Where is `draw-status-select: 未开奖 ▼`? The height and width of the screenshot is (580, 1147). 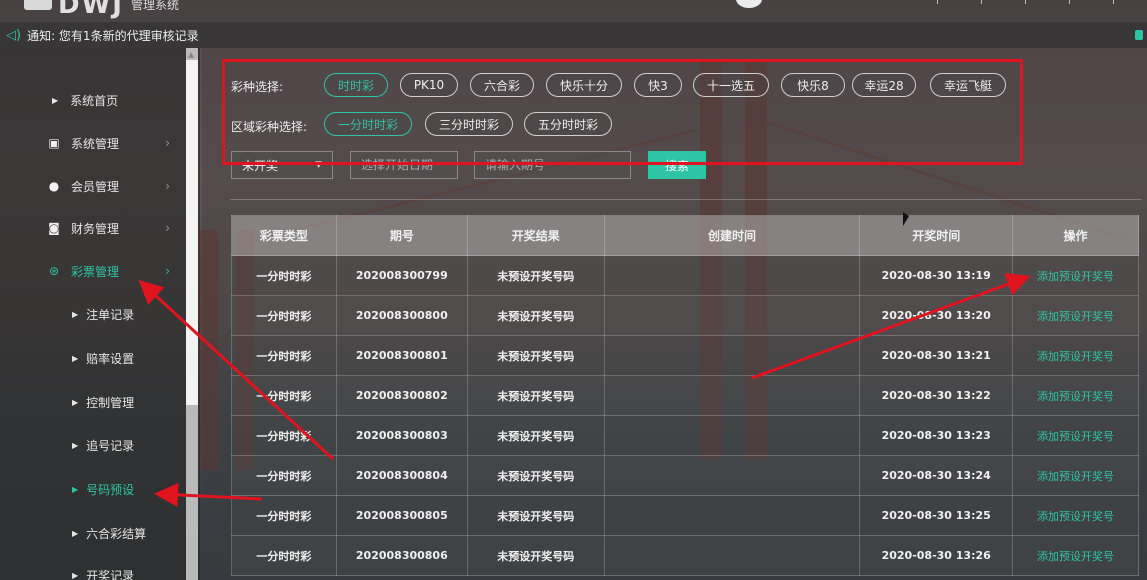
draw-status-select: 未开奖 ▼ is located at coordinates (282, 165).